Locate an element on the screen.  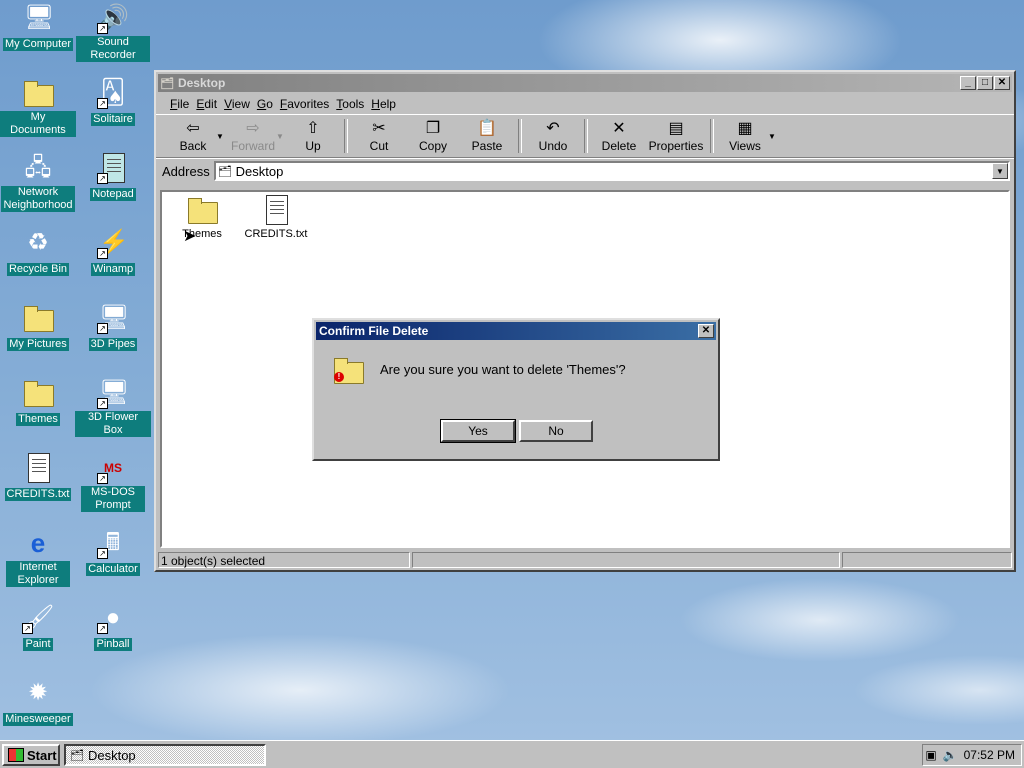
desktop-icon-minesweeper: ✹ Minesweeper is located at coordinates (38, 701).